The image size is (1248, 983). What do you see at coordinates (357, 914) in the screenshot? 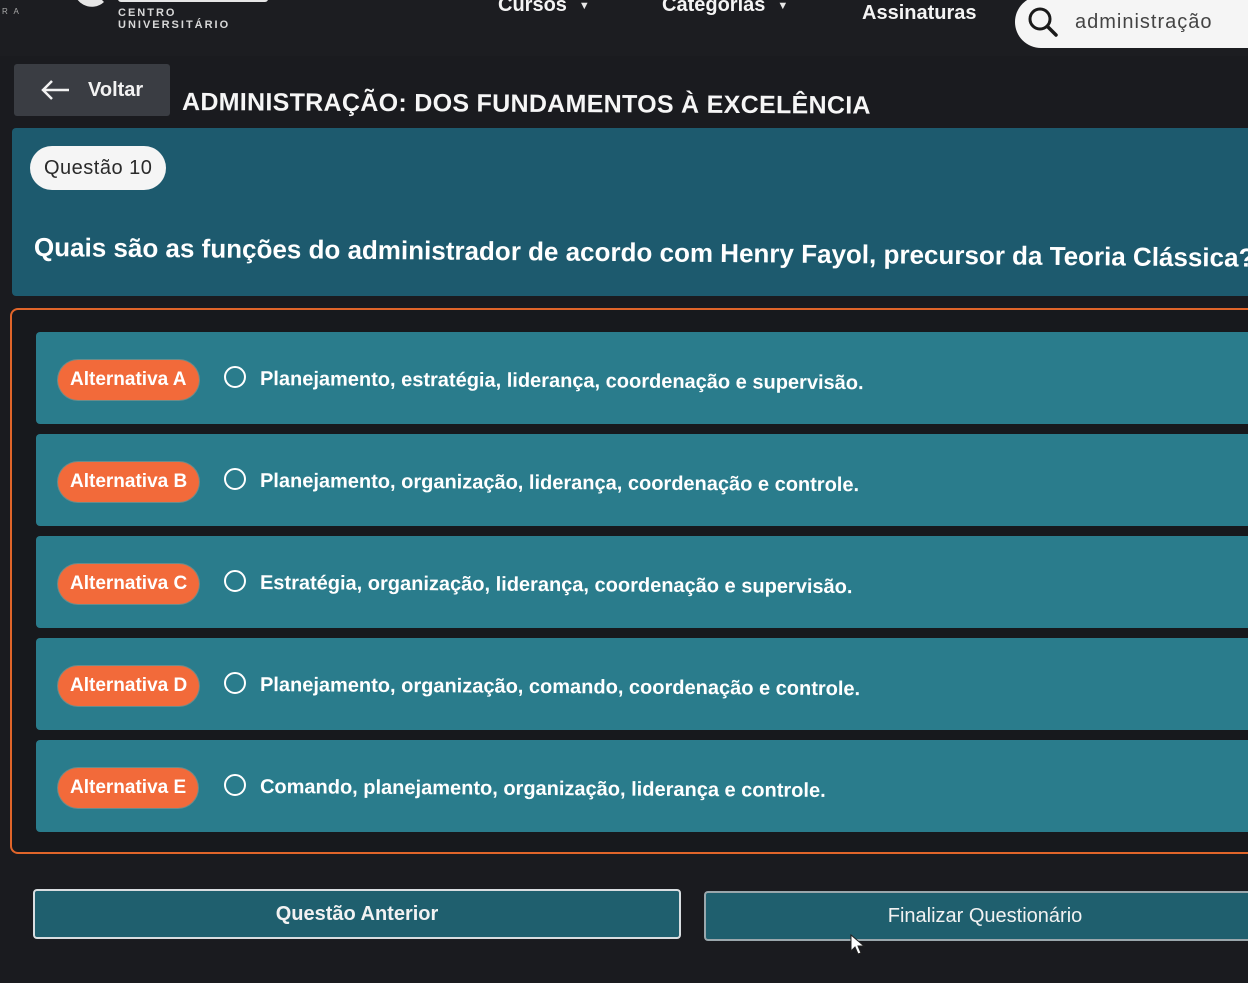
I see `previous-question-button: Questão Anterior` at bounding box center [357, 914].